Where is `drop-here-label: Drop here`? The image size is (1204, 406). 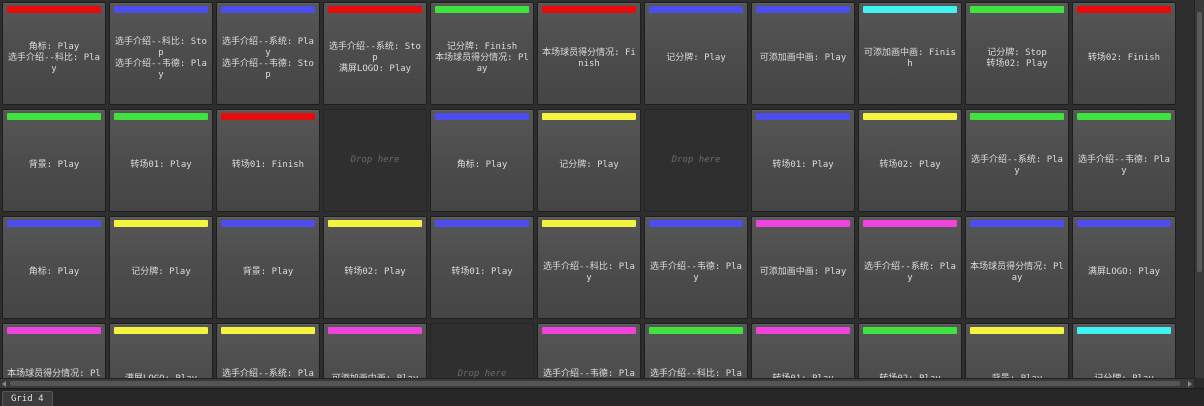 drop-here-label: Drop here is located at coordinates (482, 373).